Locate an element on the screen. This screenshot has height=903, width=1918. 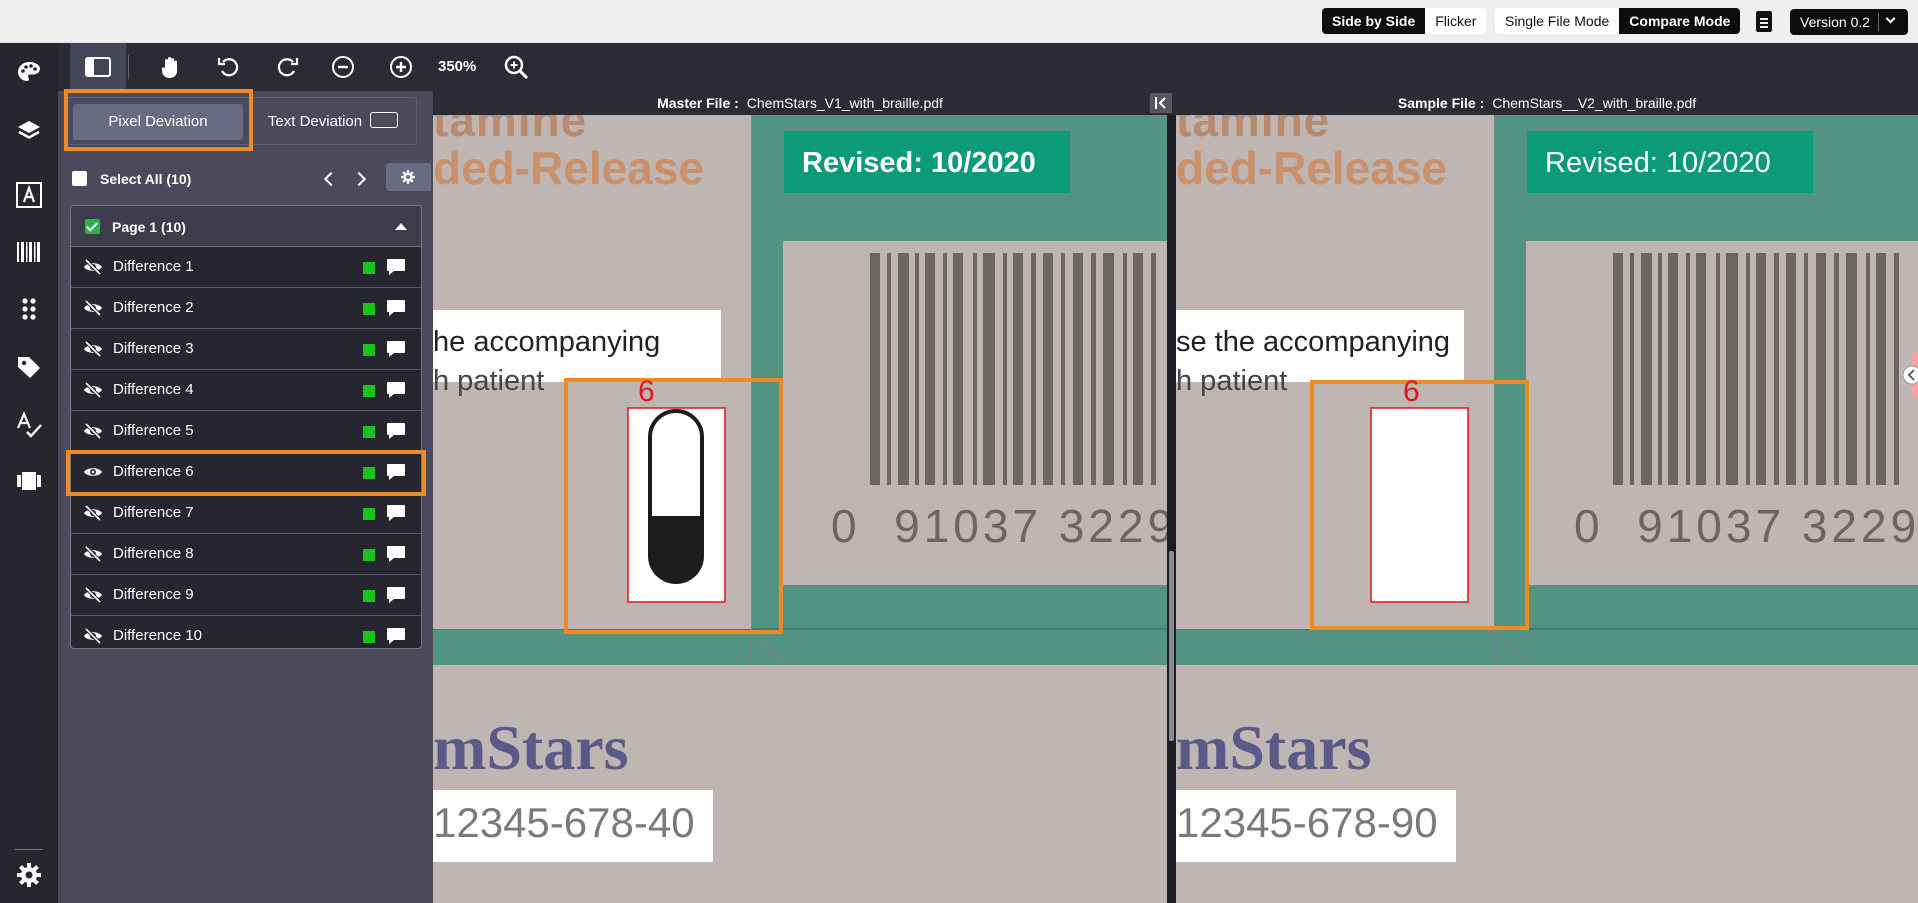
version-dropdown: Version 0.2 is located at coordinates (1849, 22).